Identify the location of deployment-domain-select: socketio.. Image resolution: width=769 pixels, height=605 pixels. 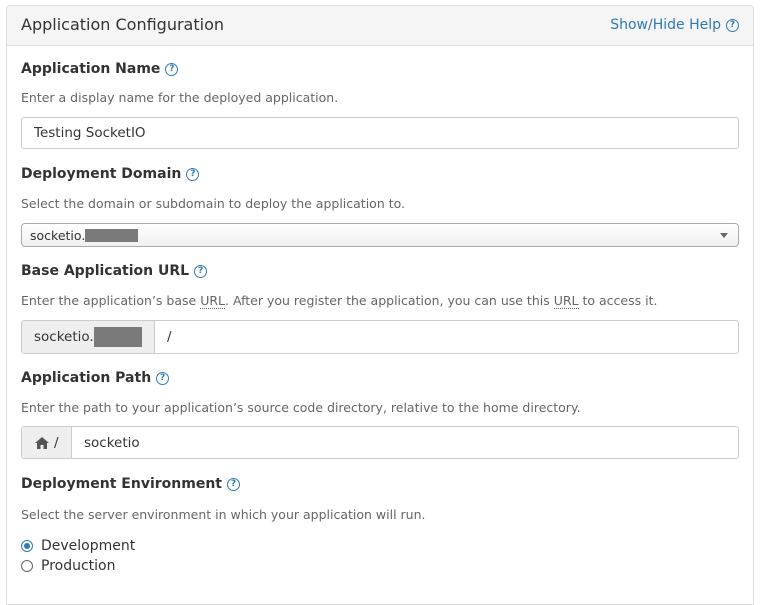
(380, 235).